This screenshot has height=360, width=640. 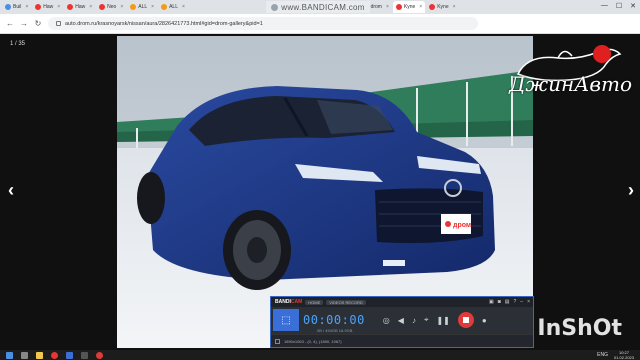 I want to click on search-icon, so click(x=24, y=355).